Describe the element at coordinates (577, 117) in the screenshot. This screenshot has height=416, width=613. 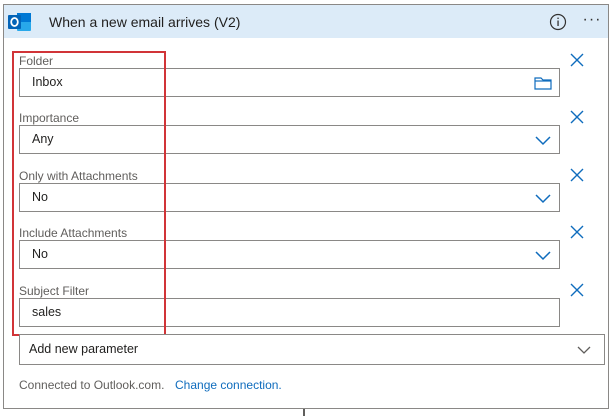
I see `remove-importance-icon` at that location.